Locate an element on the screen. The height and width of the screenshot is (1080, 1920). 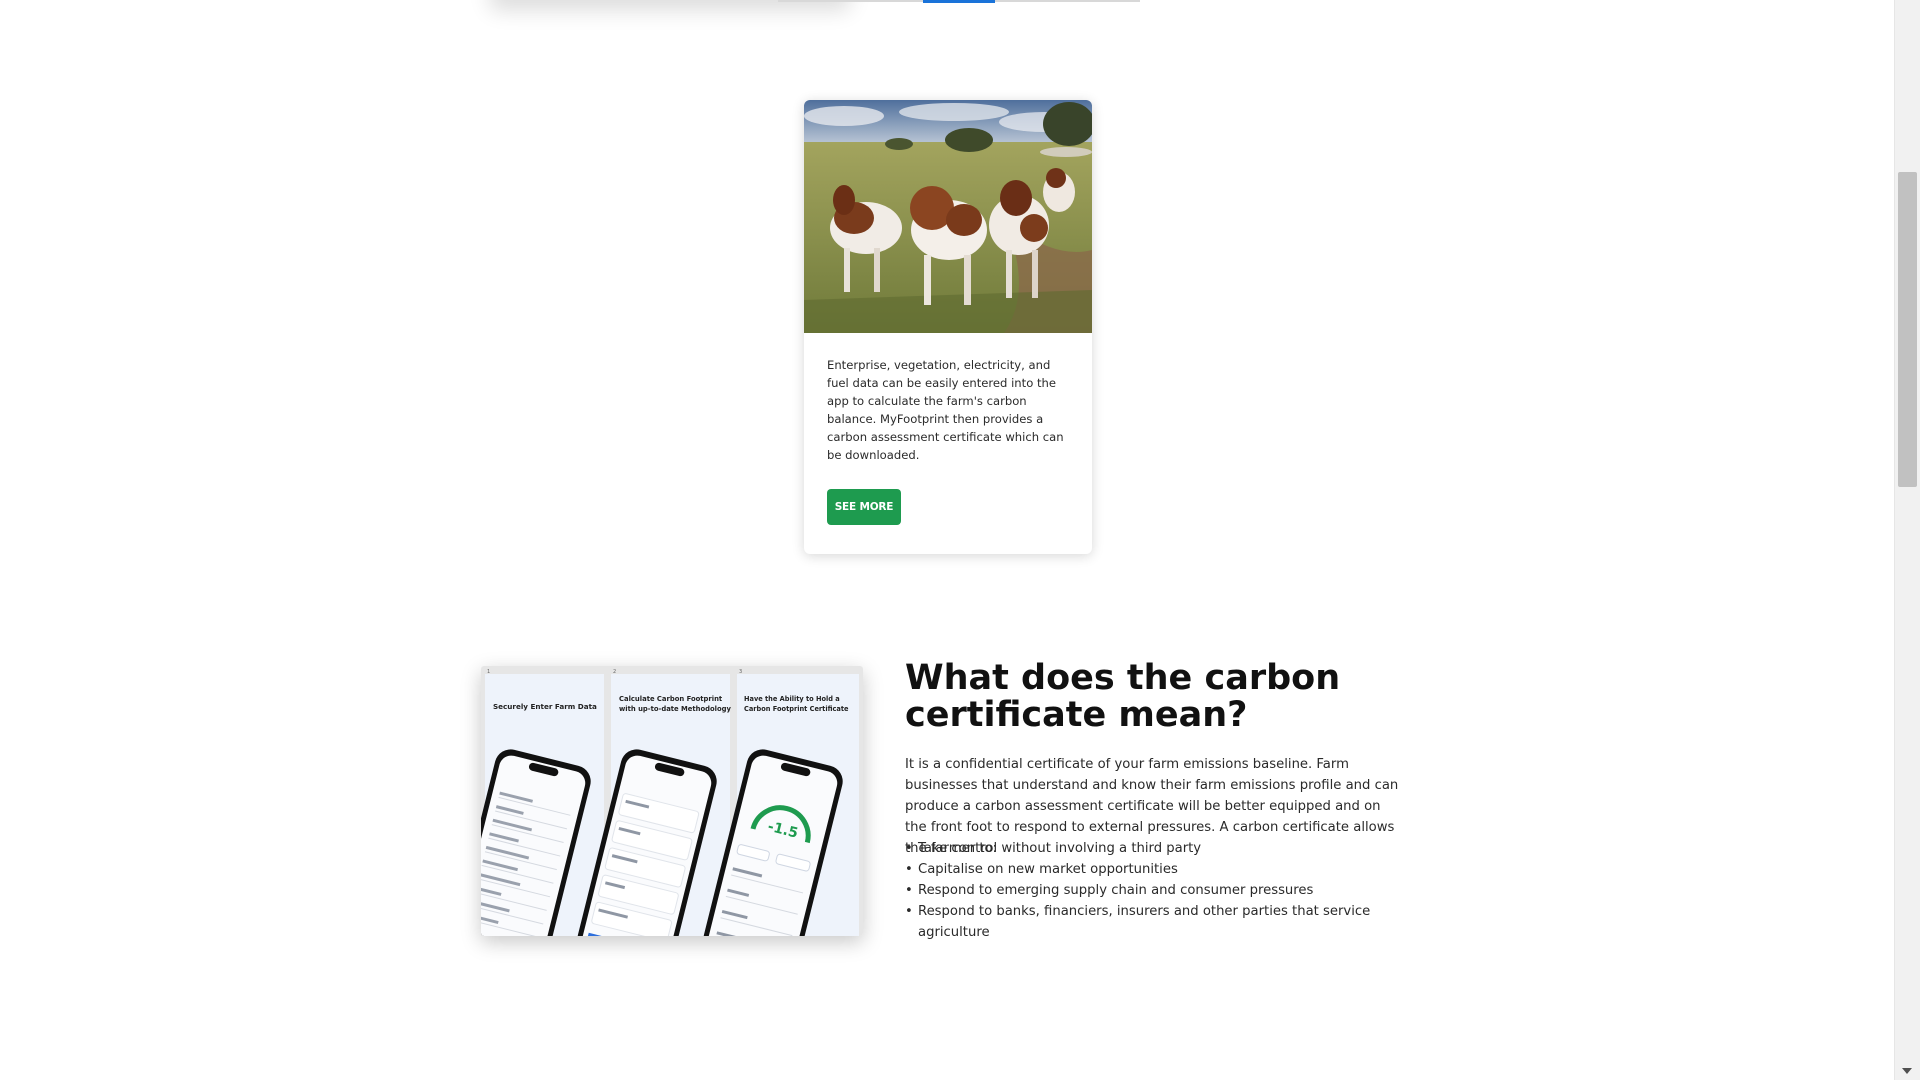
panel-3-number: 3 is located at coordinates (740, 672).